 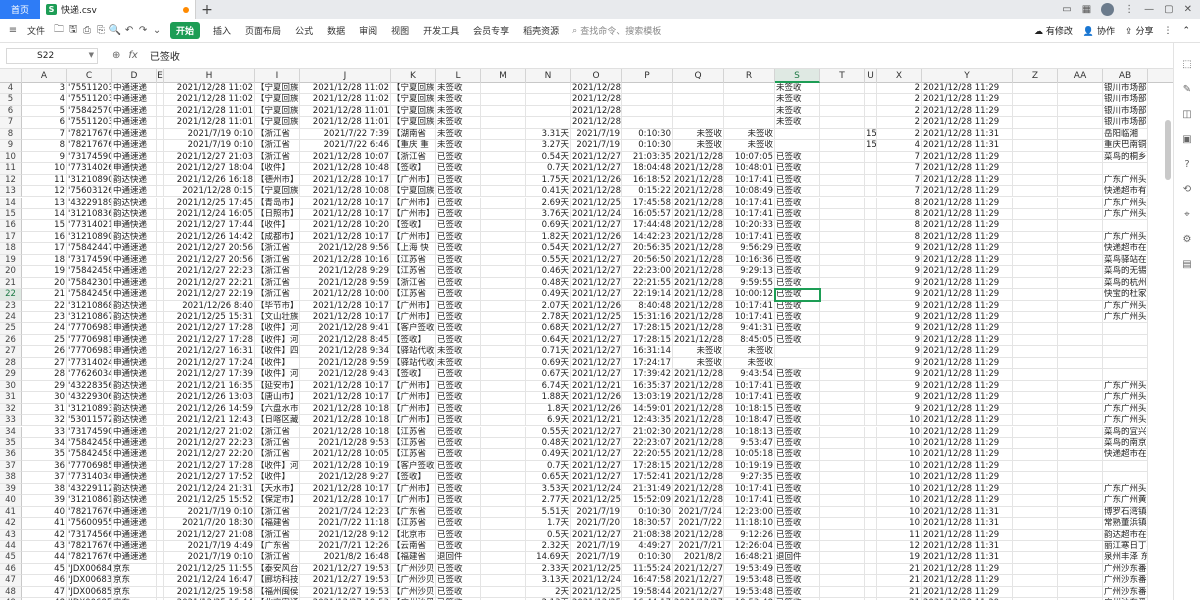 I want to click on cell-e13, so click(x=160, y=192).